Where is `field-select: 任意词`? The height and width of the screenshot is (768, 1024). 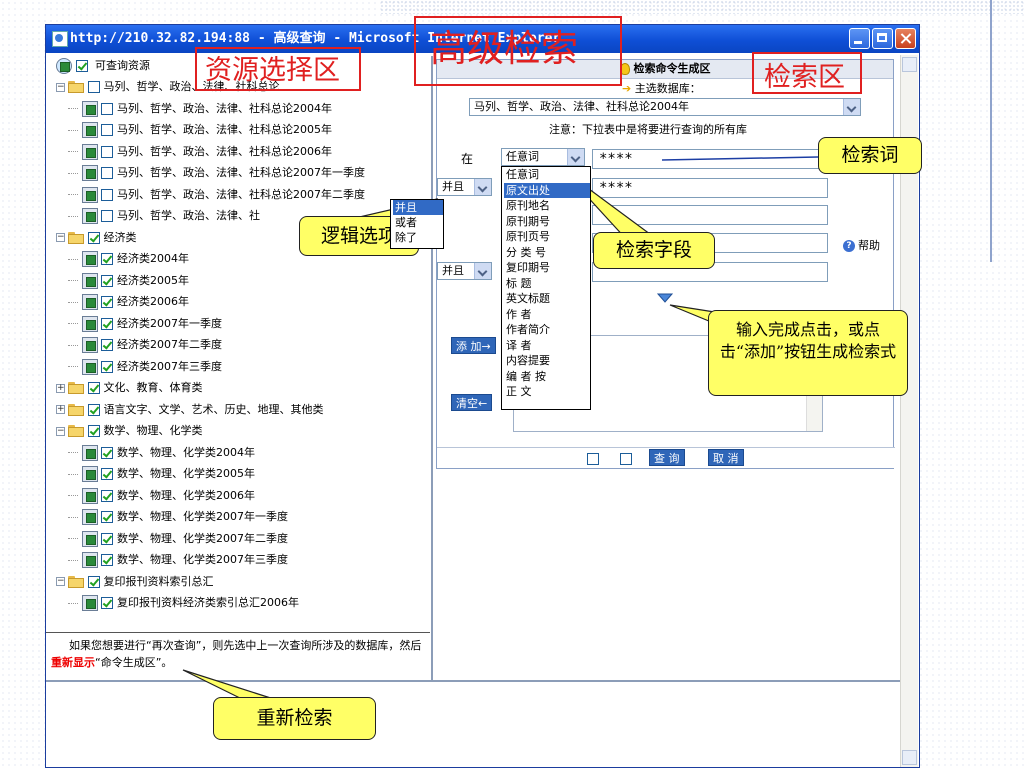 field-select: 任意词 is located at coordinates (543, 157).